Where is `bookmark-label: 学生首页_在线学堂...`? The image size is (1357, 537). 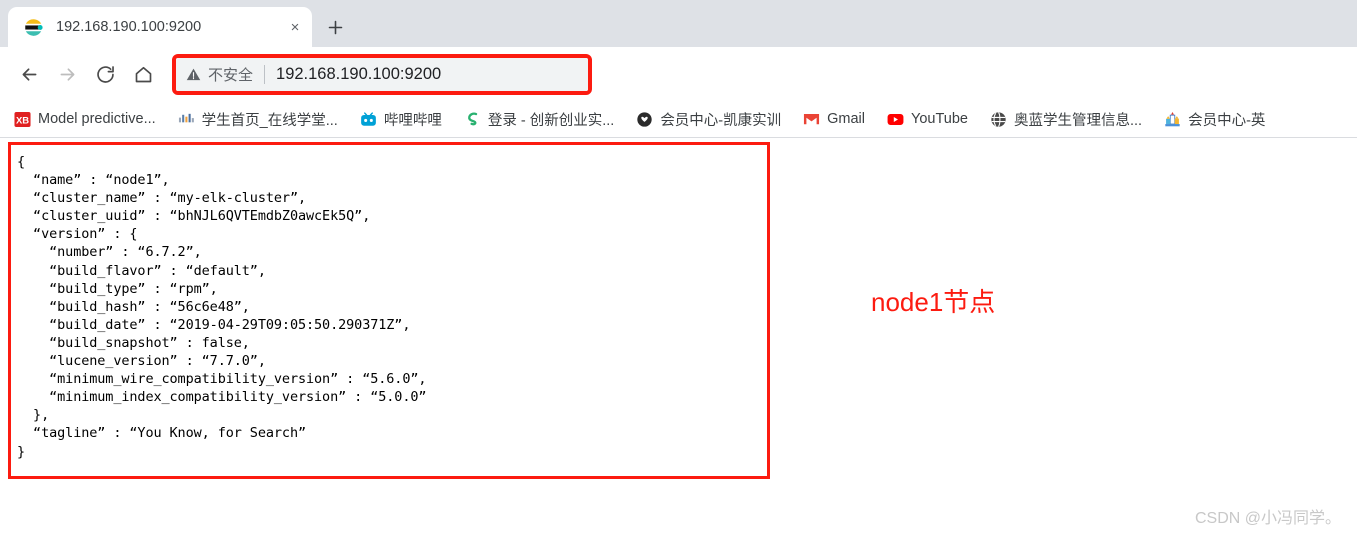
bookmark-label: 学生首页_在线学堂... is located at coordinates (269, 120).